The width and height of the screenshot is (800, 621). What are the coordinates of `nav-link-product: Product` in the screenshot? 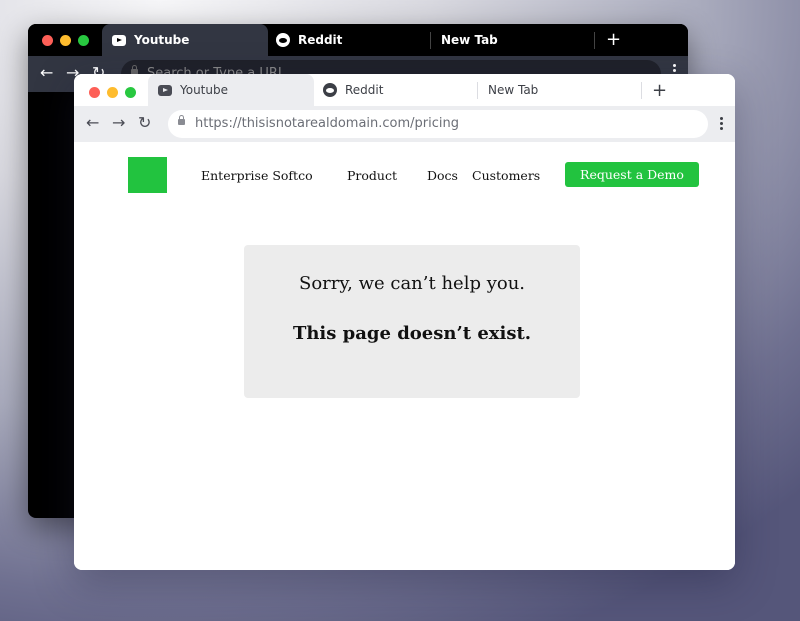 It's located at (372, 175).